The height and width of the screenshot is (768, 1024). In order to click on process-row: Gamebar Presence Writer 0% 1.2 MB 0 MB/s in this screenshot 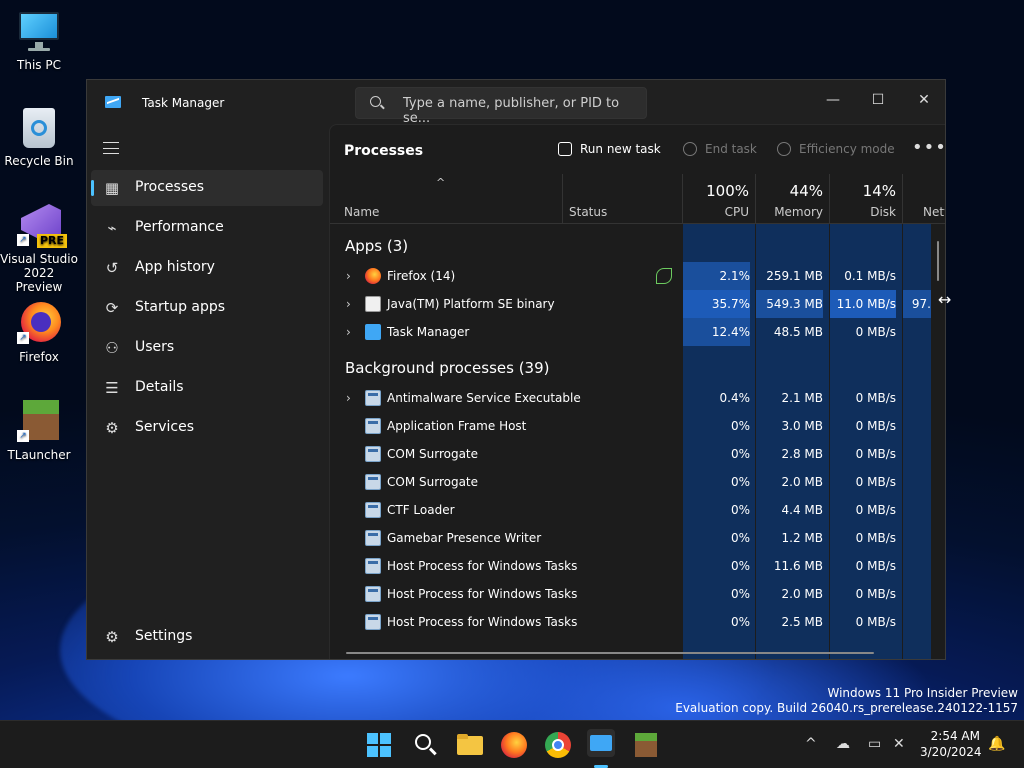, I will do `click(630, 538)`.